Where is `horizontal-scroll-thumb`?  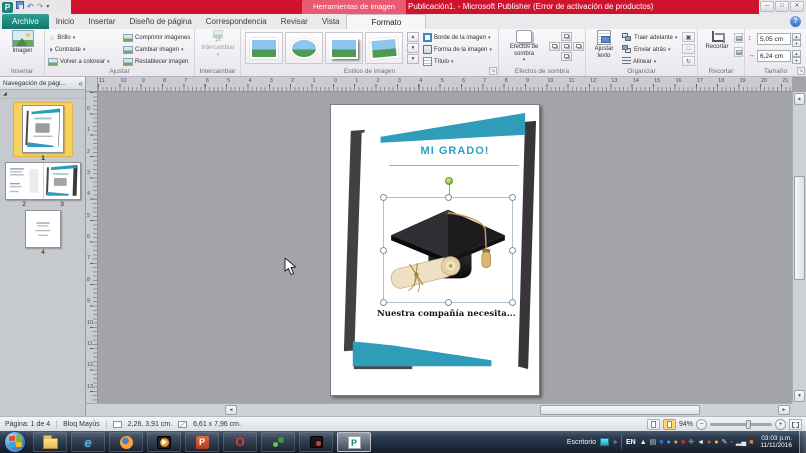
horizontal-scroll-thumb is located at coordinates (620, 410).